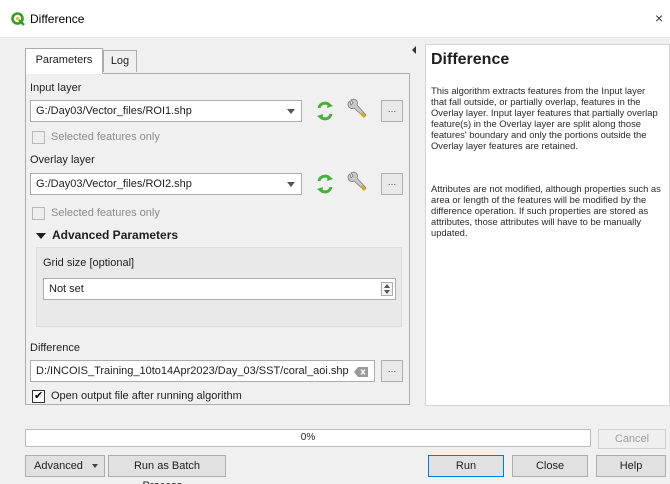 This screenshot has height=484, width=670. Describe the element at coordinates (38, 396) in the screenshot. I see `open-output-checkbox` at that location.